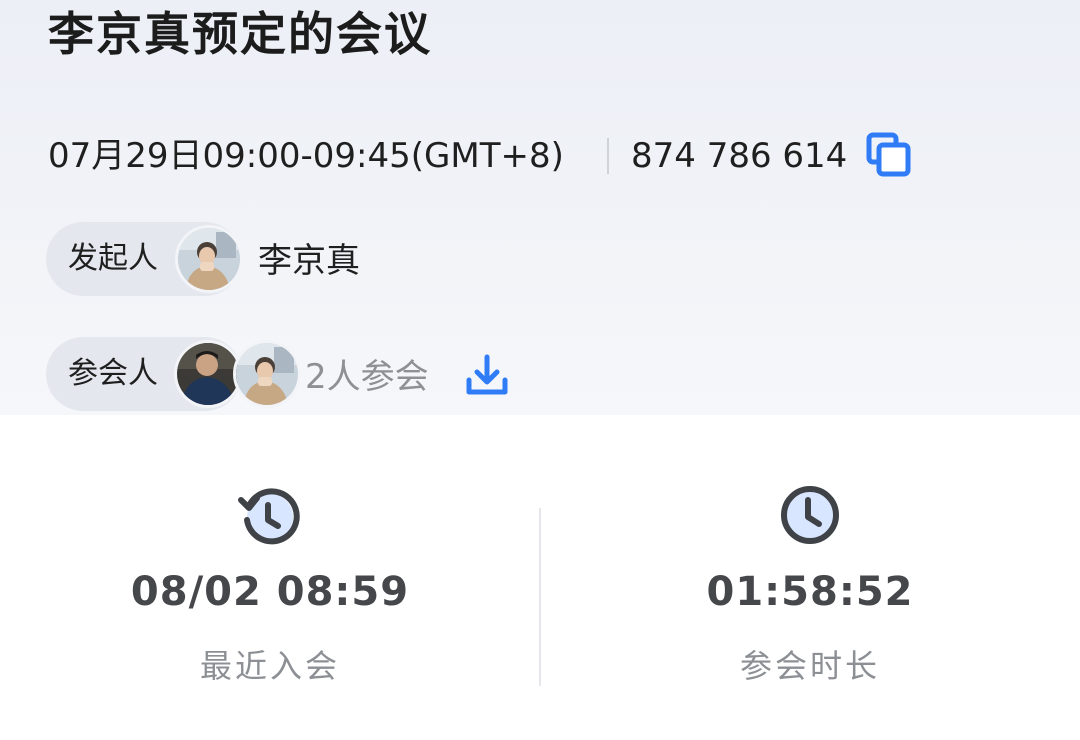 The height and width of the screenshot is (740, 1080). What do you see at coordinates (487, 376) in the screenshot?
I see `download-icon` at bounding box center [487, 376].